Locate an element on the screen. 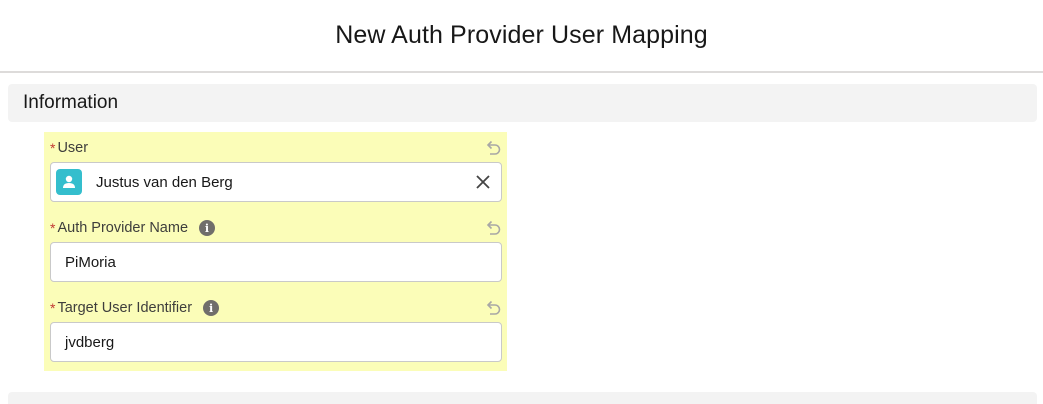 The height and width of the screenshot is (404, 1043). target-identifier-value: jvdberg is located at coordinates (90, 342).